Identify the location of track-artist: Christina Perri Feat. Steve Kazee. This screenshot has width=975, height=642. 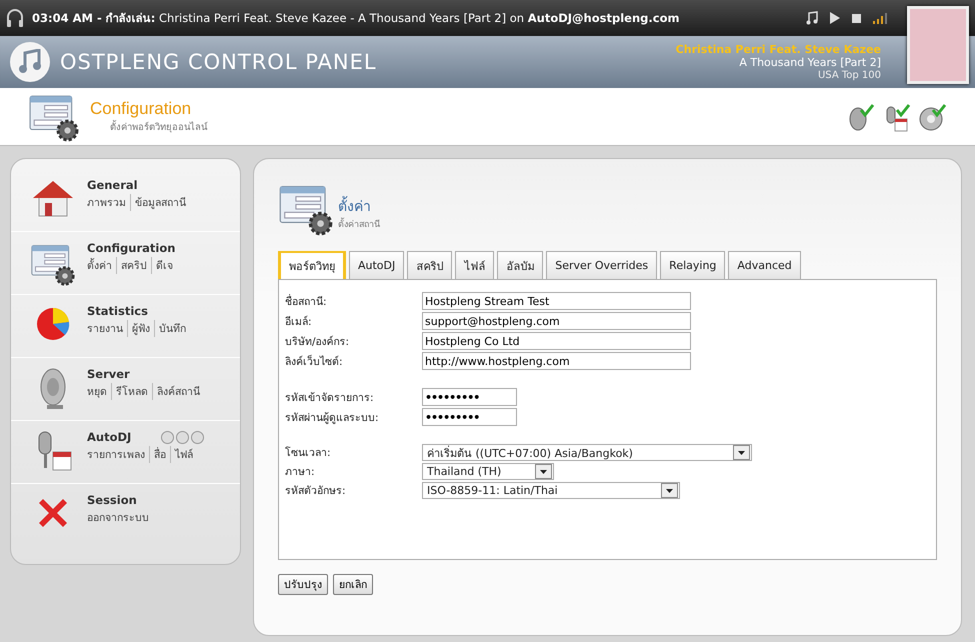
(778, 49).